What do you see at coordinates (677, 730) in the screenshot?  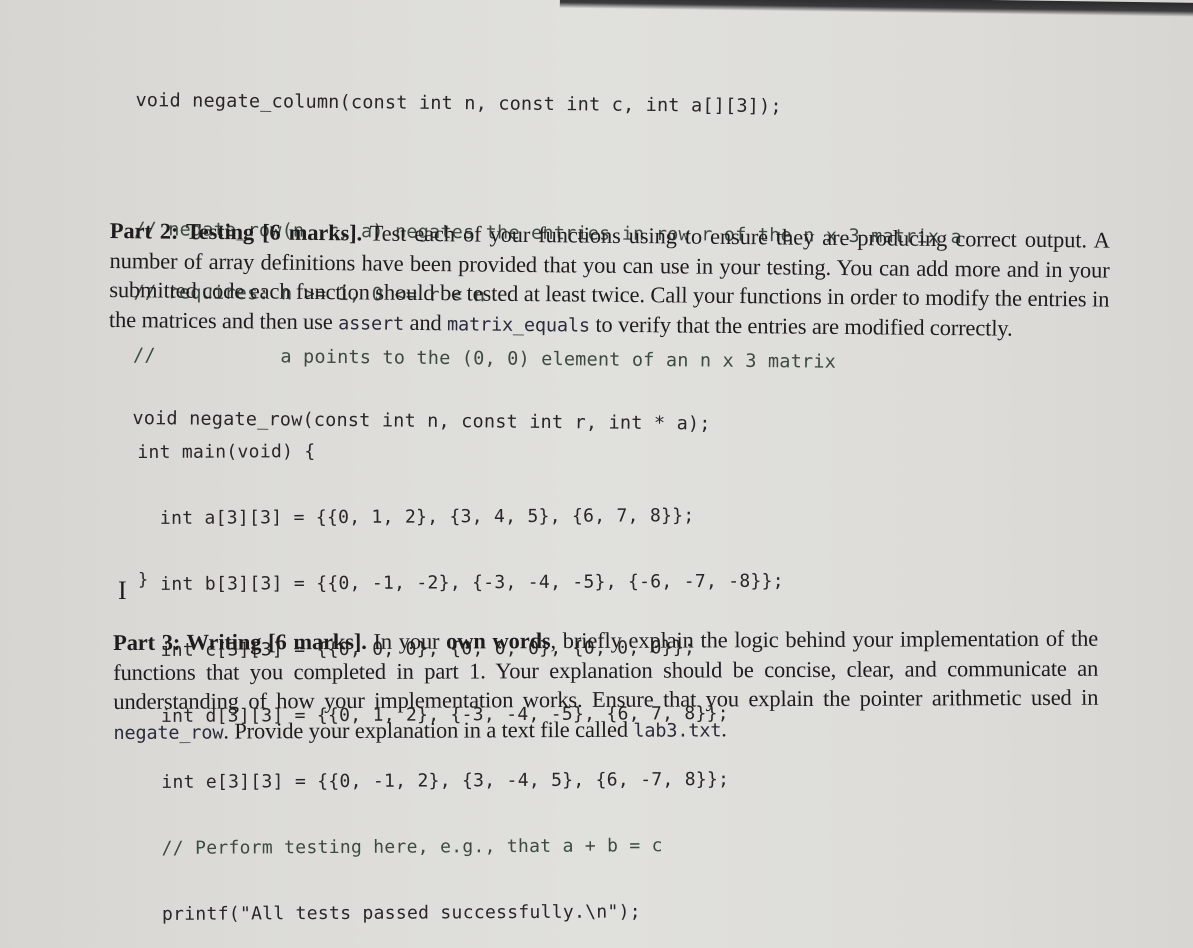 I see `lab3-filename-code: lab3.txt` at bounding box center [677, 730].